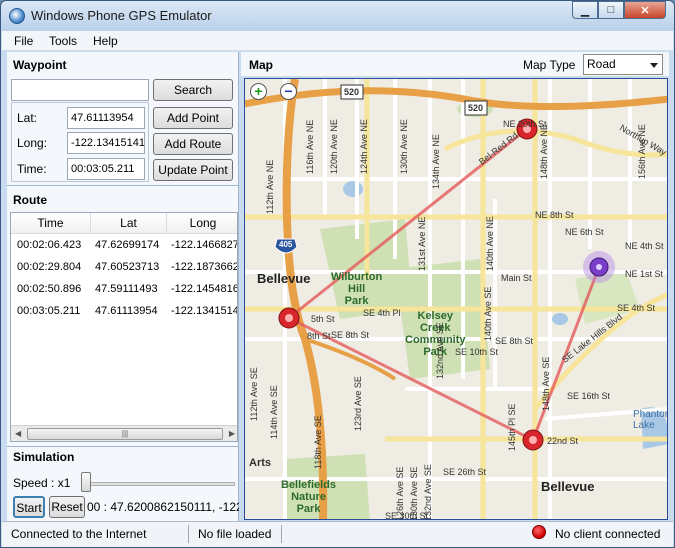 This screenshot has height=548, width=675. Describe the element at coordinates (40, 65) in the screenshot. I see `waypoint-heading: Waypoint` at that location.